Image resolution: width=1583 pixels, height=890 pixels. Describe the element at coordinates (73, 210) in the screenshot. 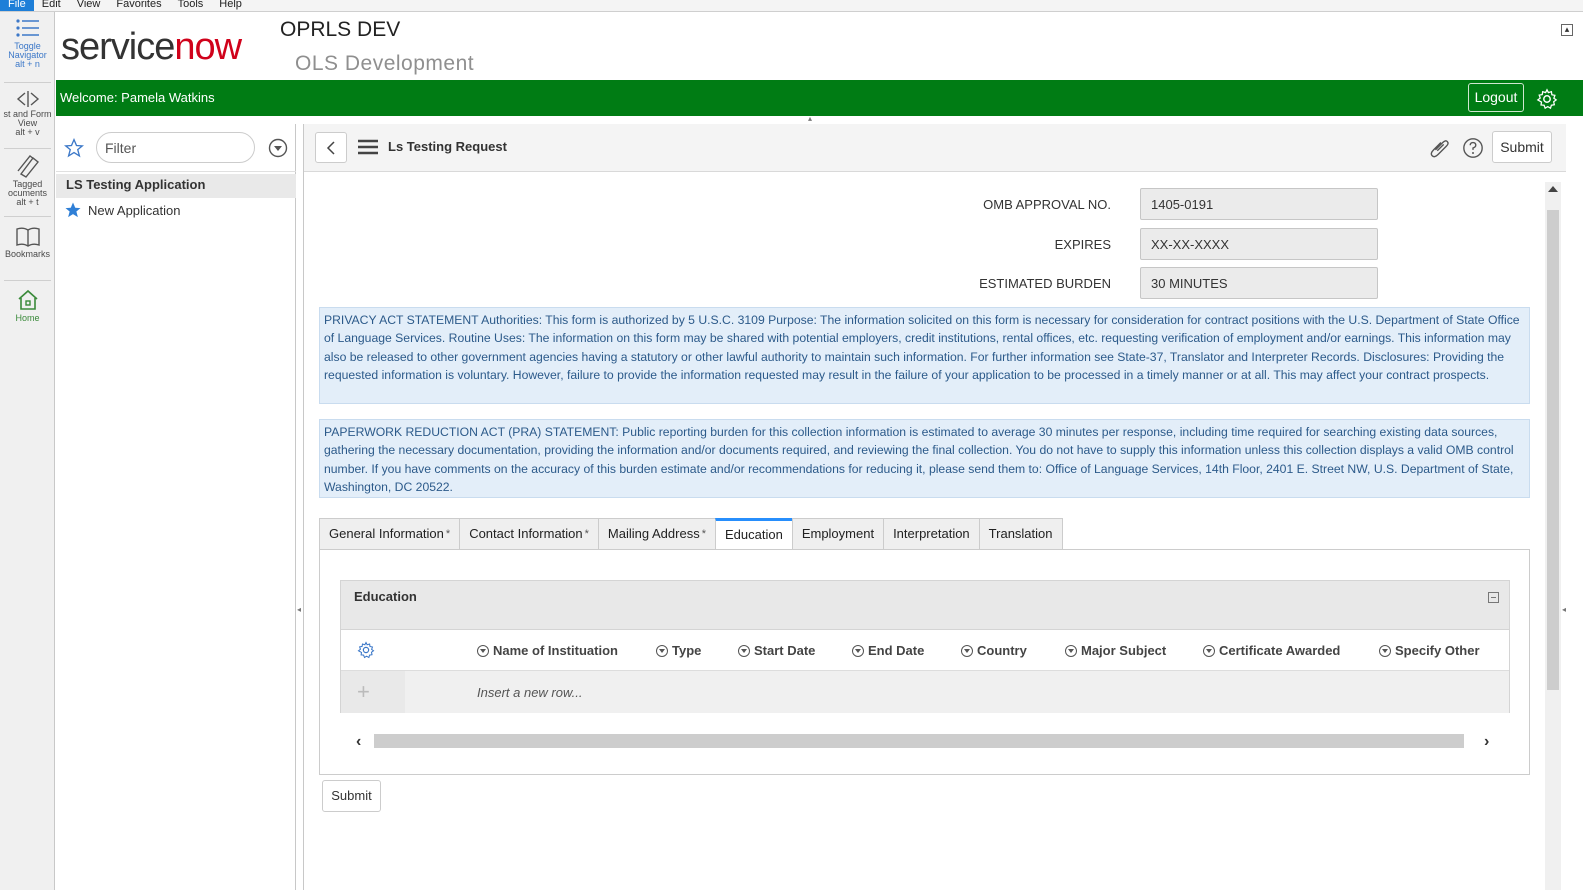

I see `favorite-star-filled-icon` at that location.